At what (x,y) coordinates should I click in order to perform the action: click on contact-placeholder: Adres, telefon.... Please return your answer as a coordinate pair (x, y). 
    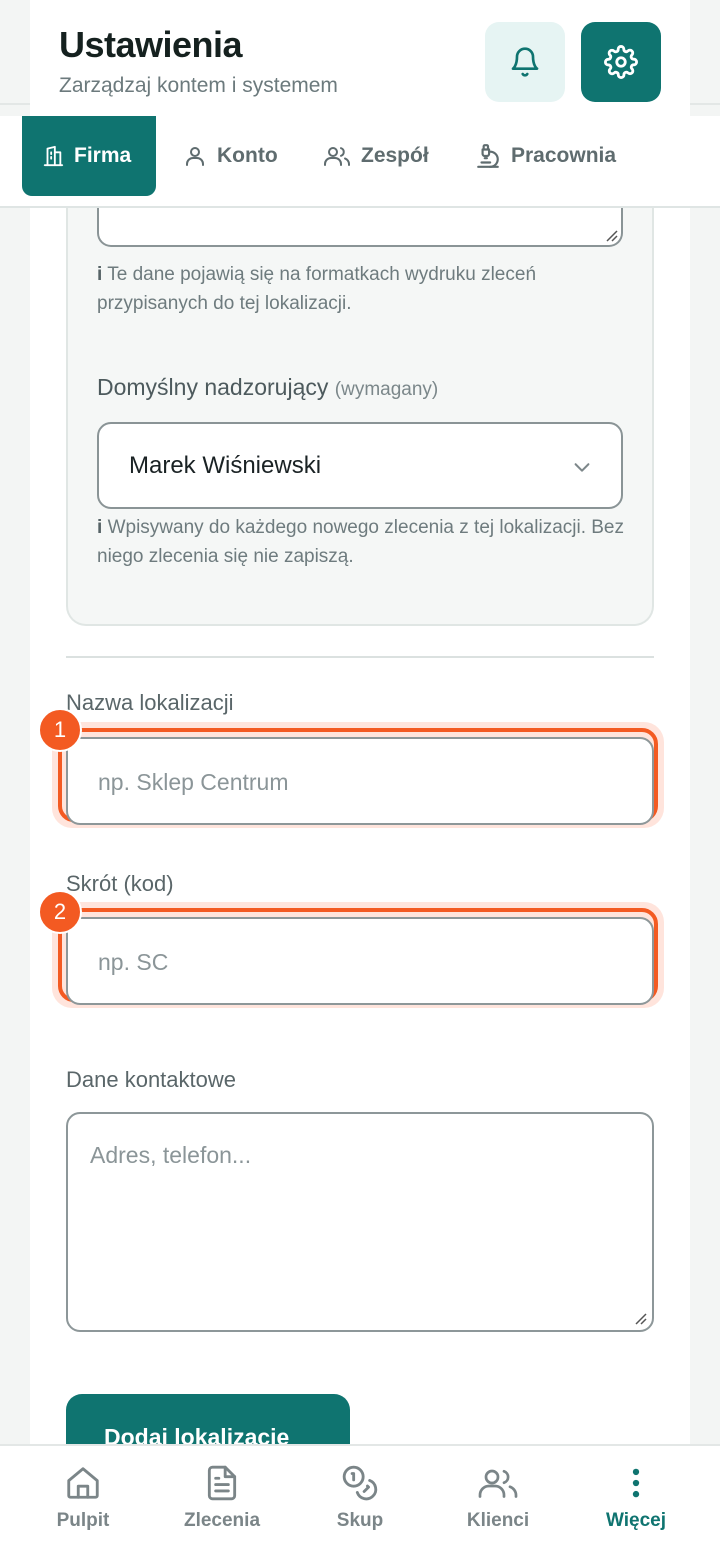
    Looking at the image, I should click on (171, 1155).